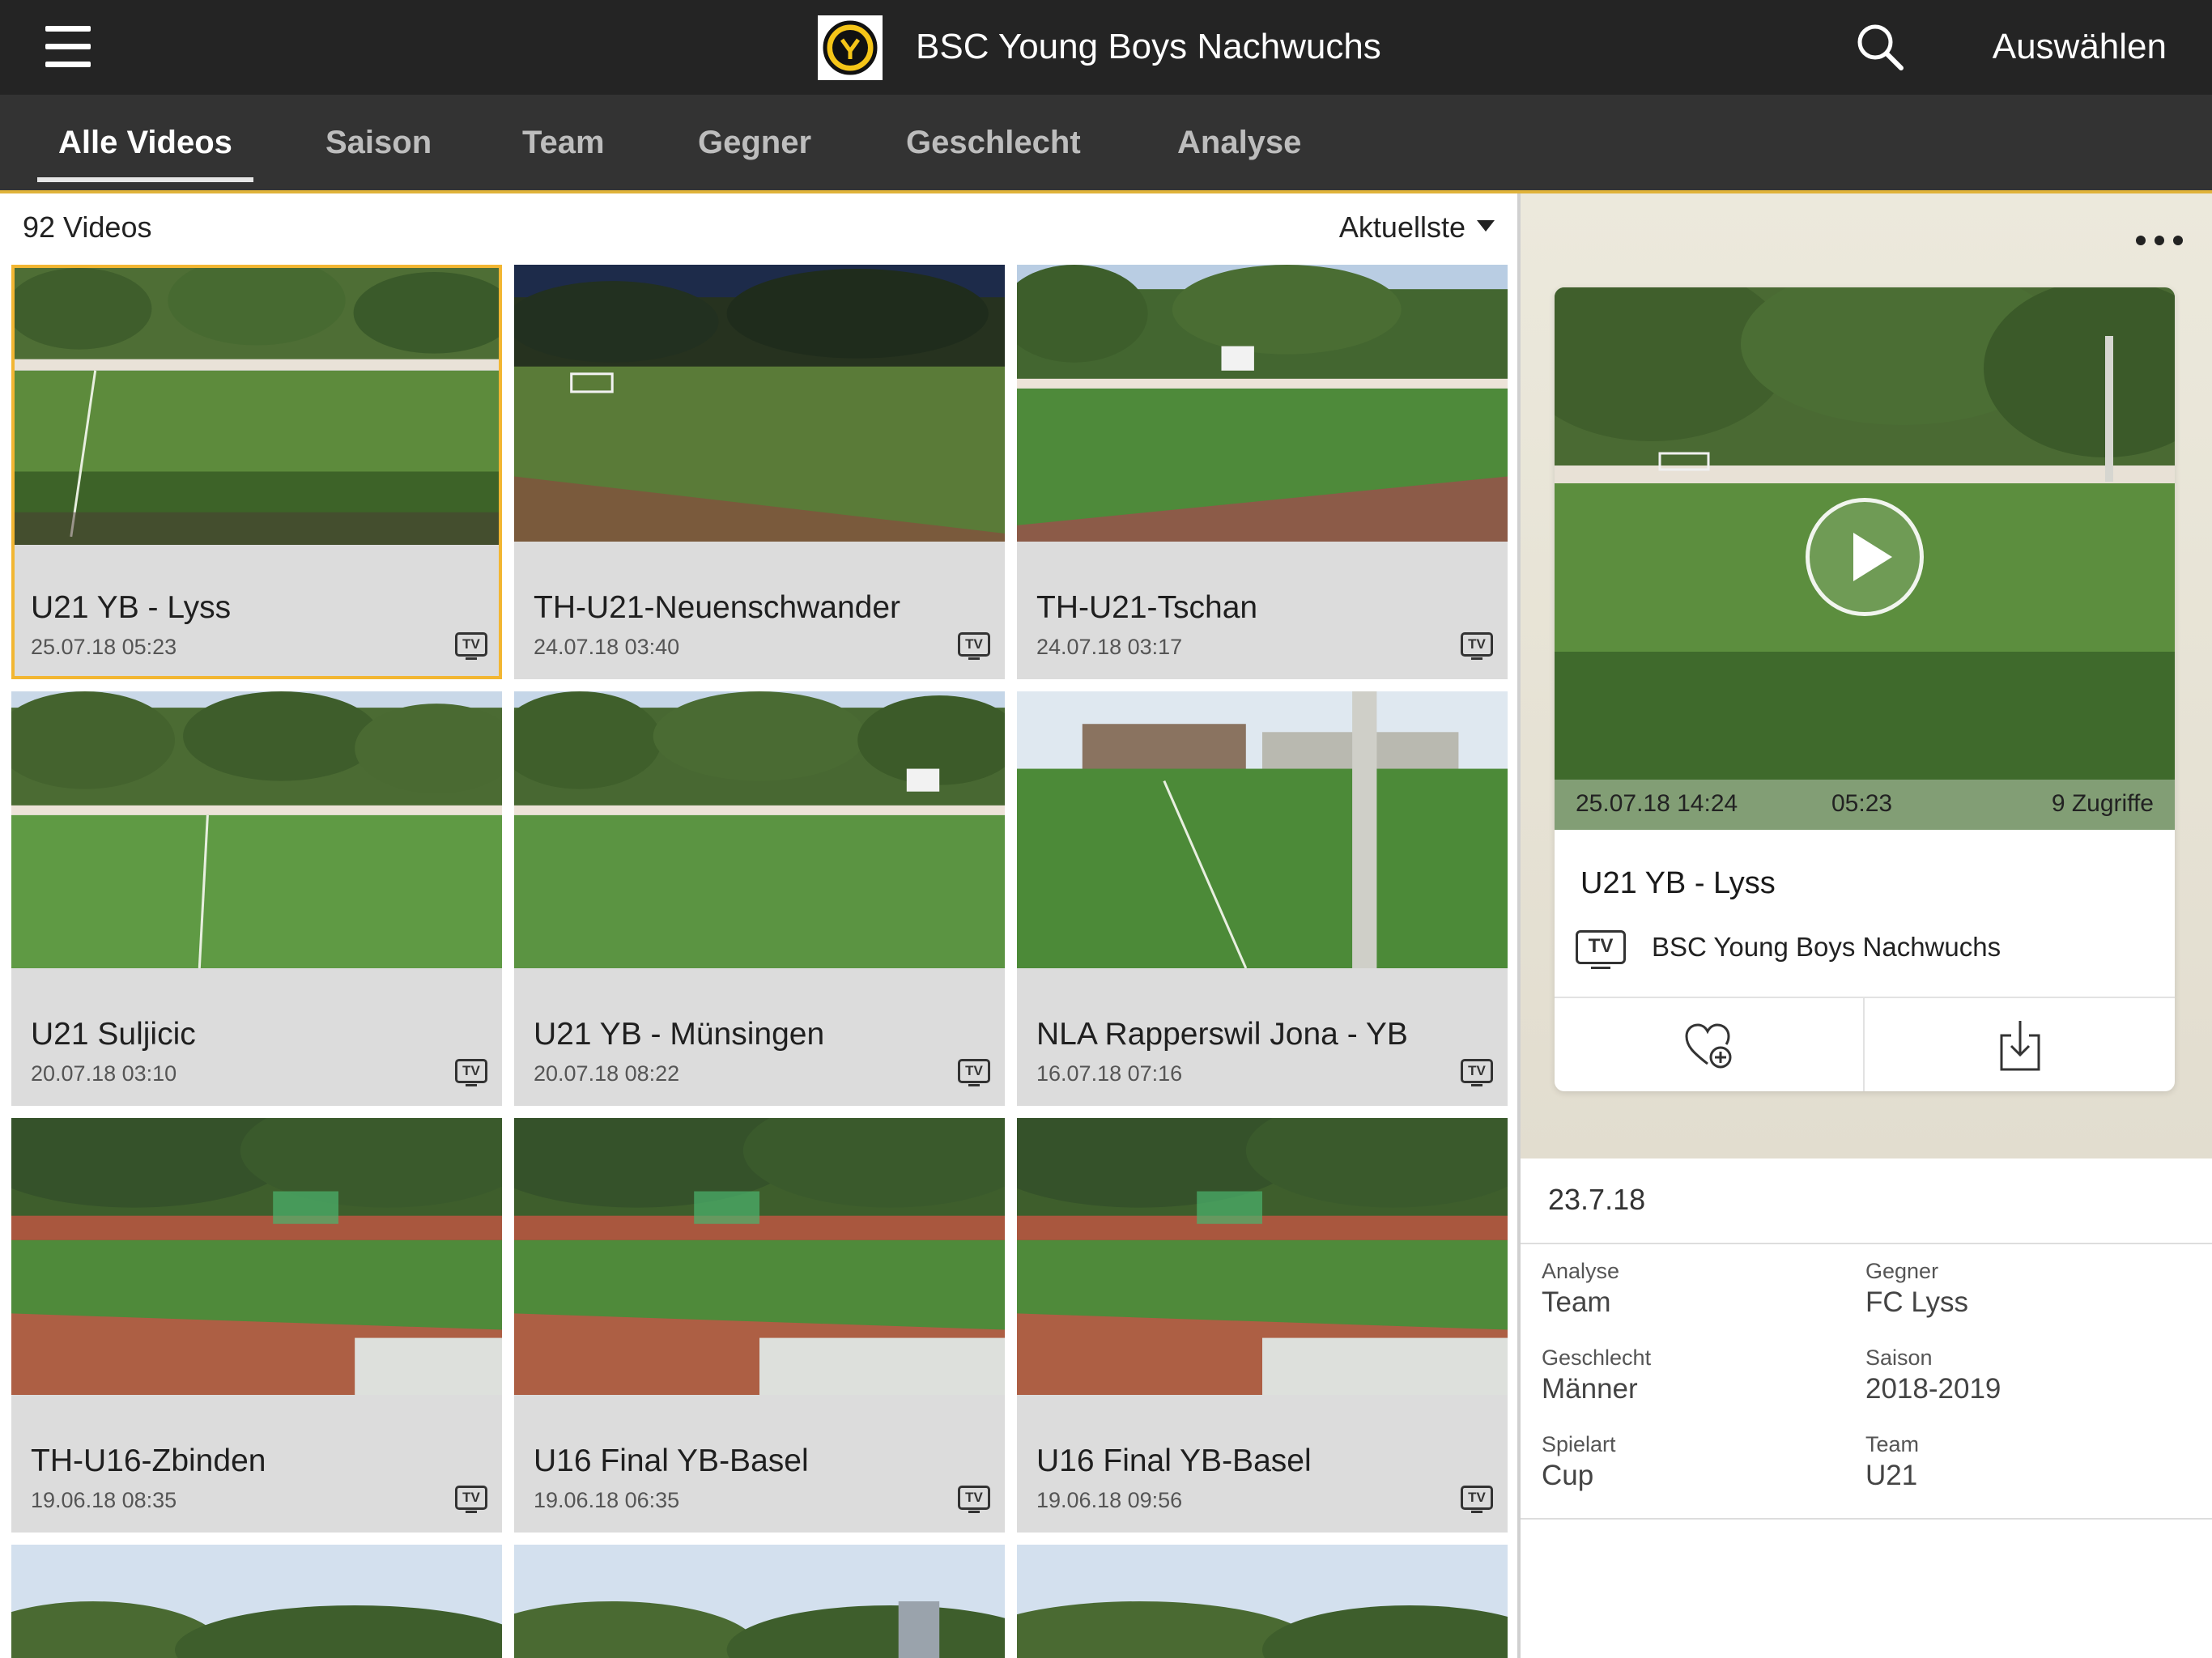  Describe the element at coordinates (1892, 1475) in the screenshot. I see `info-value-team: U21` at that location.